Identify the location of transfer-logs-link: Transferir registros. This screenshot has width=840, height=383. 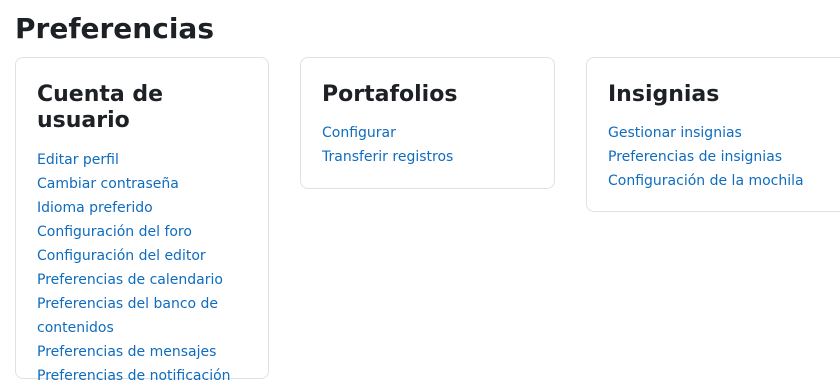
(428, 157).